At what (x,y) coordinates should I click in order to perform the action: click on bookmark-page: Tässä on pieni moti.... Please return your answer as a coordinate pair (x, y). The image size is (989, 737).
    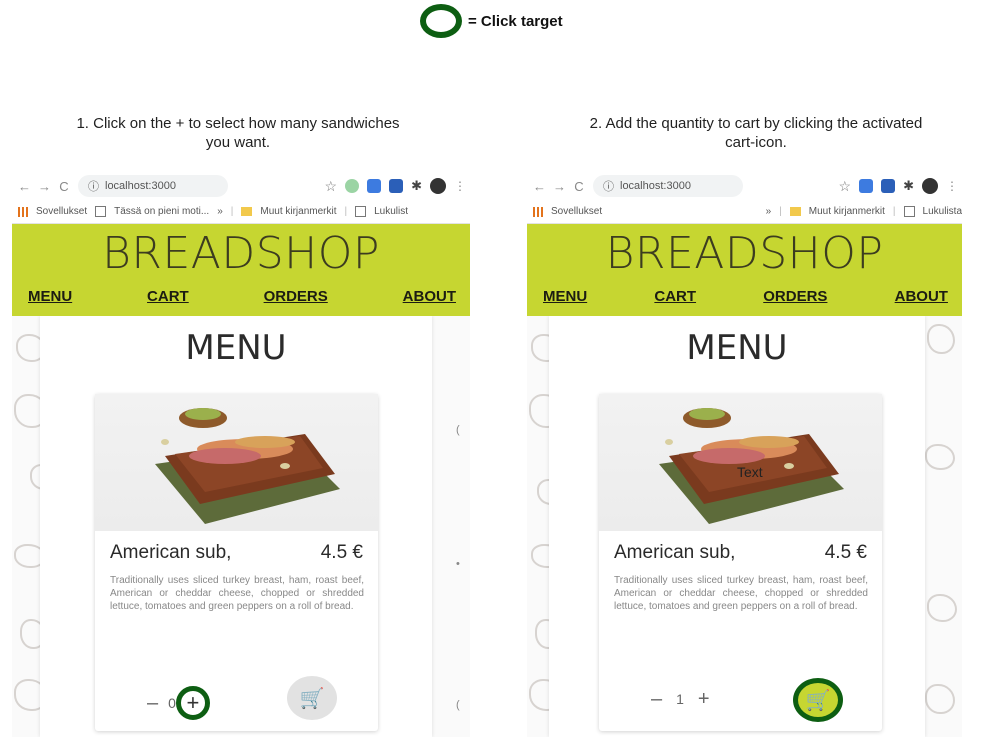
    Looking at the image, I should click on (161, 211).